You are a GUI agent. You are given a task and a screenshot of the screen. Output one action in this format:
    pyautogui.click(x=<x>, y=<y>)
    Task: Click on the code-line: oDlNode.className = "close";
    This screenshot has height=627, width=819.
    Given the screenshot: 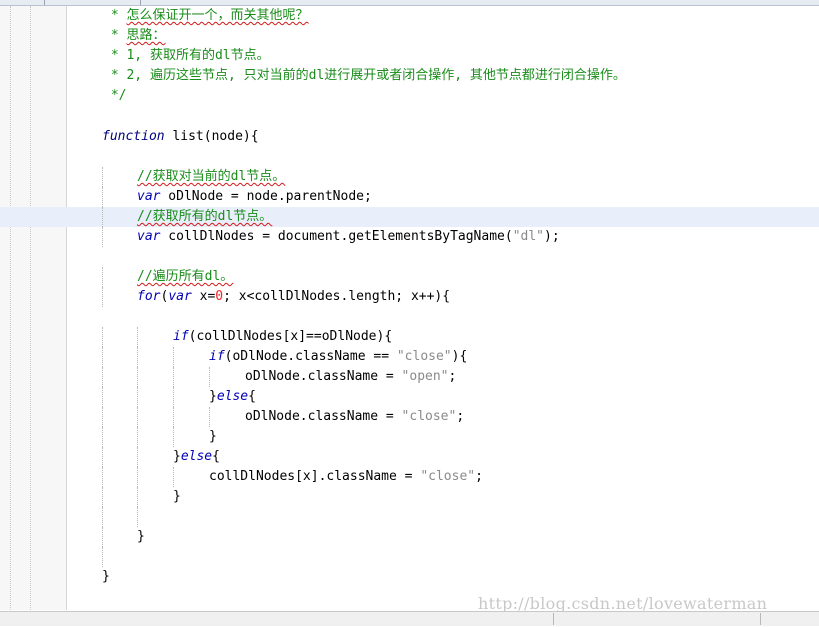 What is the action you would take?
    pyautogui.click(x=409, y=417)
    